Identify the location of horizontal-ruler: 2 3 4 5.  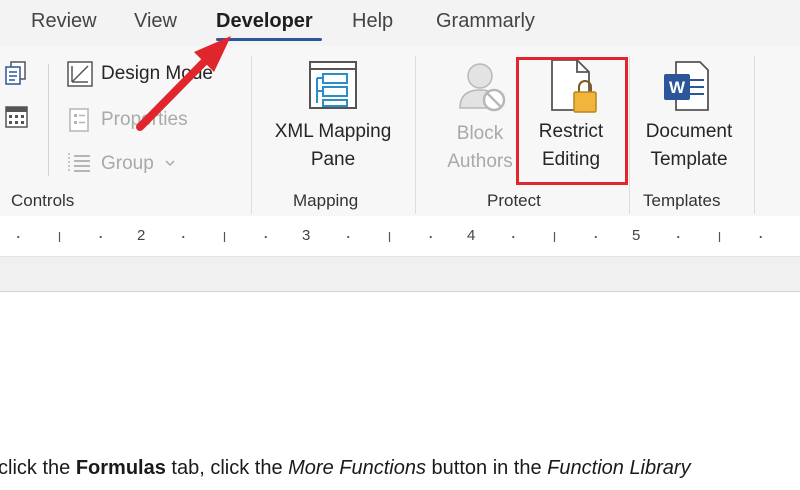
(400, 236).